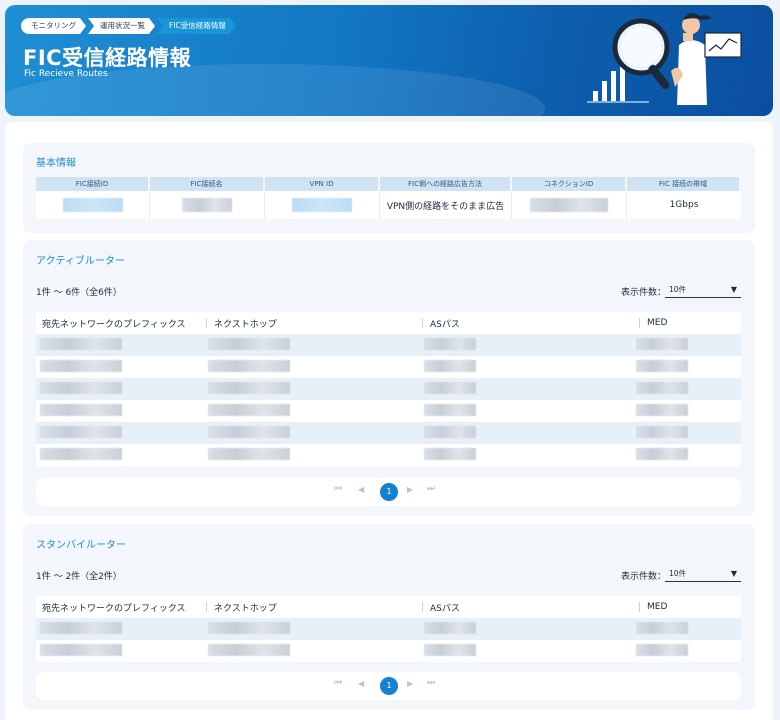 The image size is (780, 720). I want to click on standby-table-header: 宛先ネットワークのプレフィックス ネクストホップ ASパス MED, so click(388, 607).